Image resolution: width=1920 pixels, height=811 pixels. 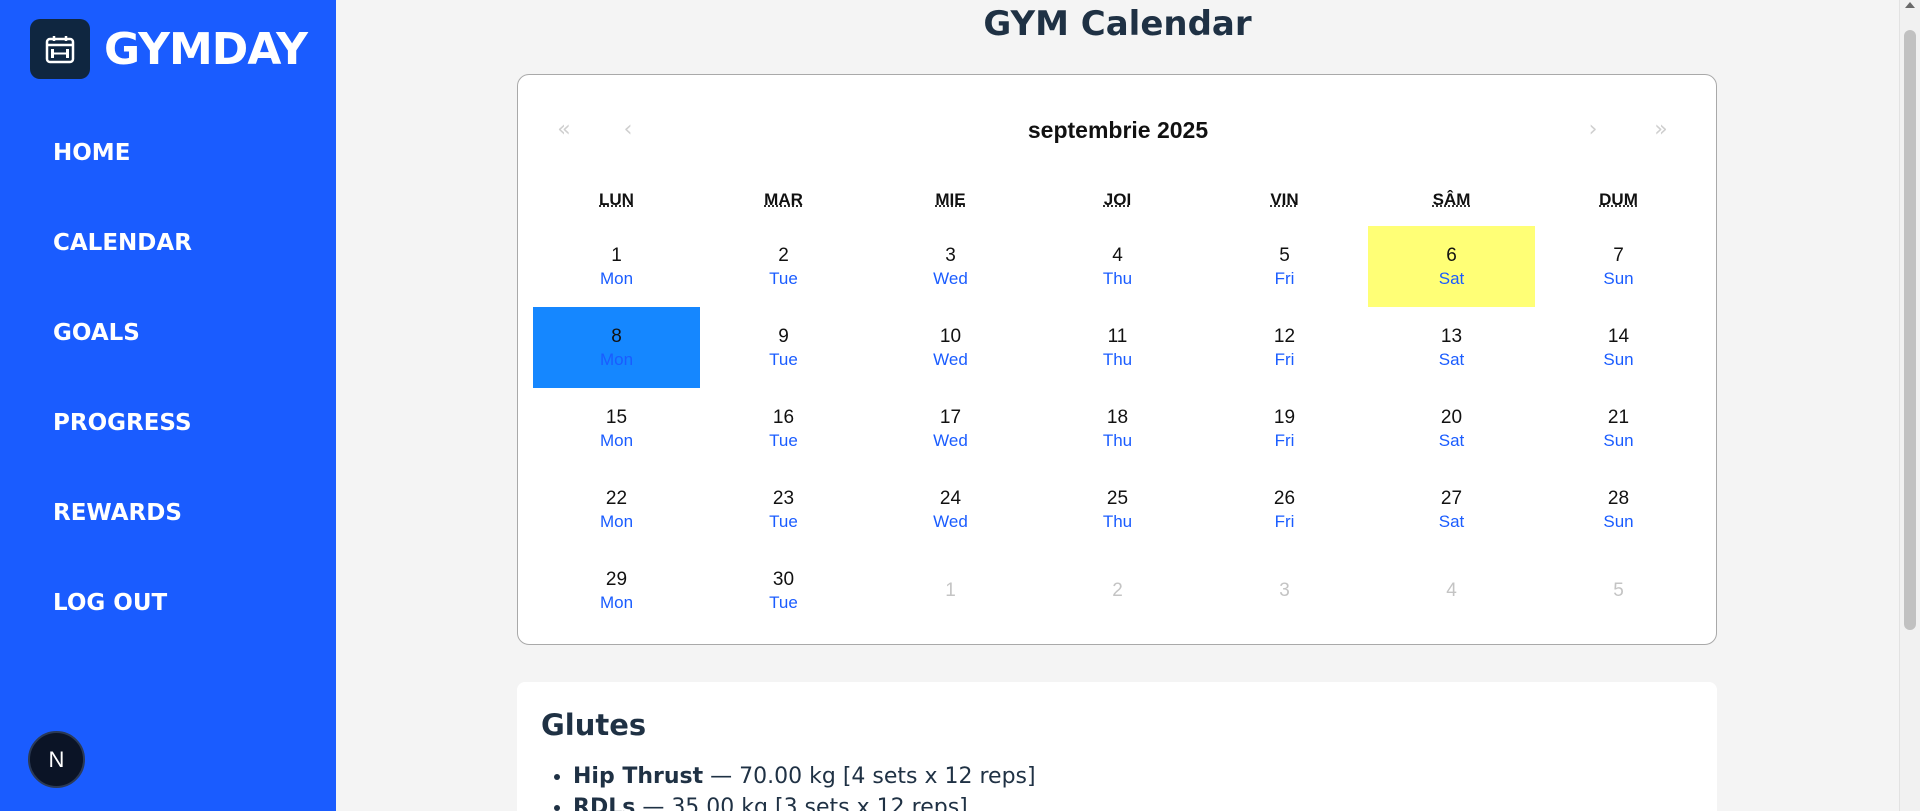 What do you see at coordinates (801, 803) in the screenshot?
I see `exercise-detail: — 35.00 kg [3 sets x 12 reps]` at bounding box center [801, 803].